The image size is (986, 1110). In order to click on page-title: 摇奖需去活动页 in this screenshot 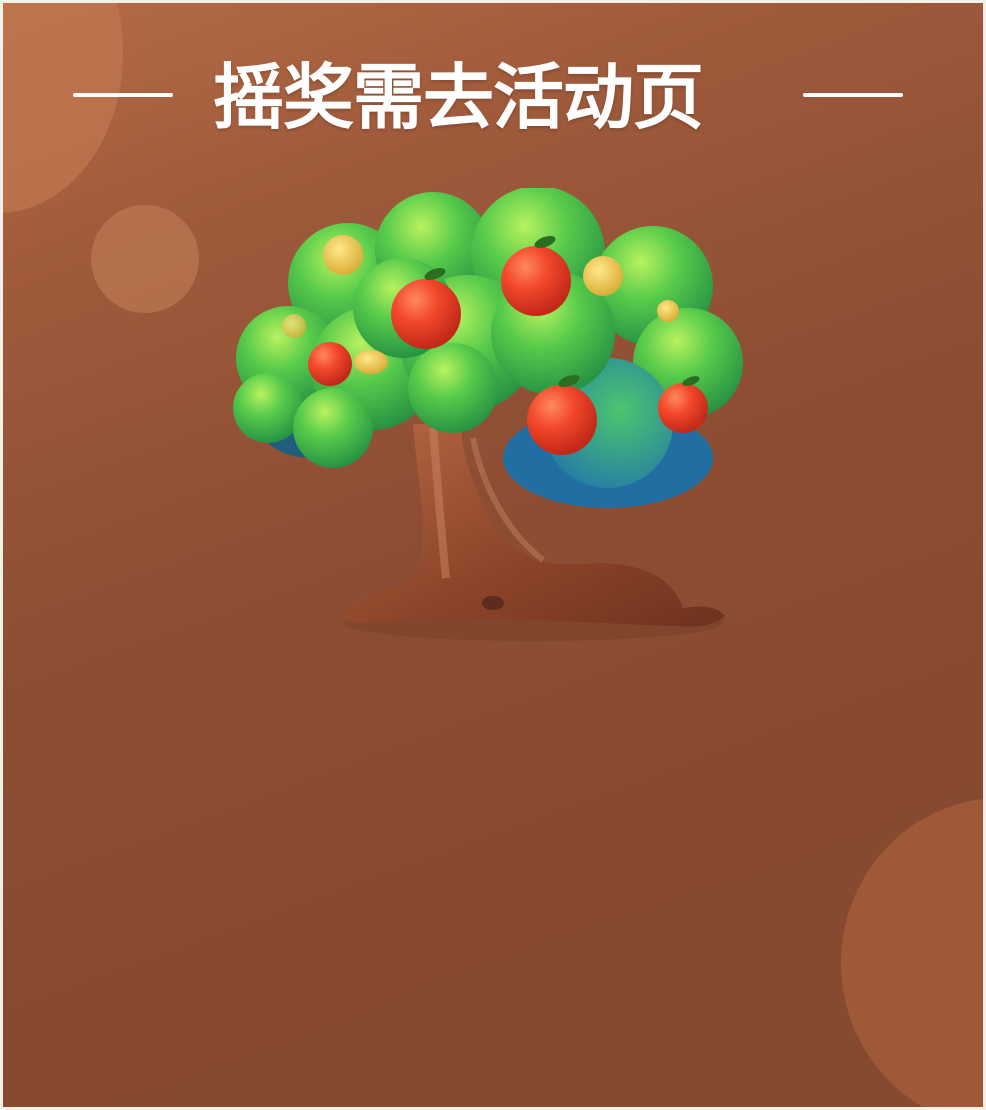, I will do `click(458, 97)`.